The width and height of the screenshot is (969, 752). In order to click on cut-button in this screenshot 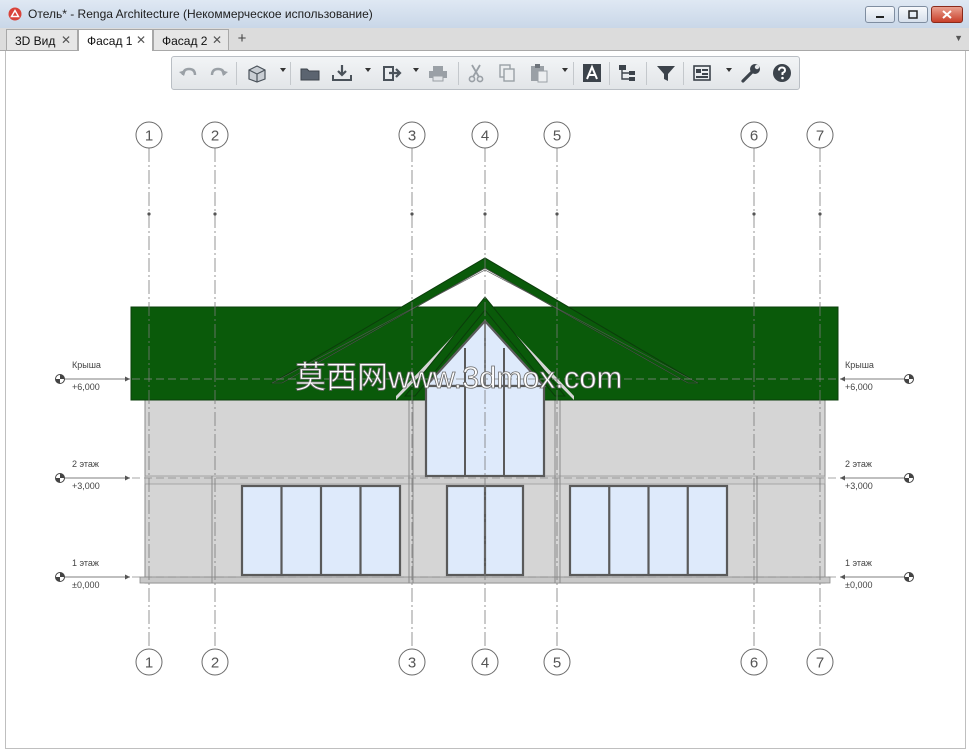, I will do `click(476, 73)`.